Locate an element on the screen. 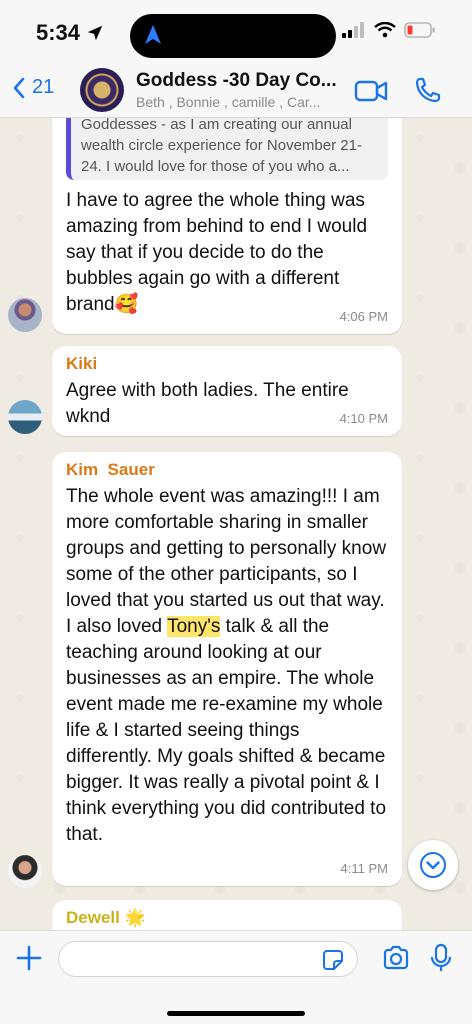 The image size is (472, 1024). location-arrow-icon is located at coordinates (95, 33).